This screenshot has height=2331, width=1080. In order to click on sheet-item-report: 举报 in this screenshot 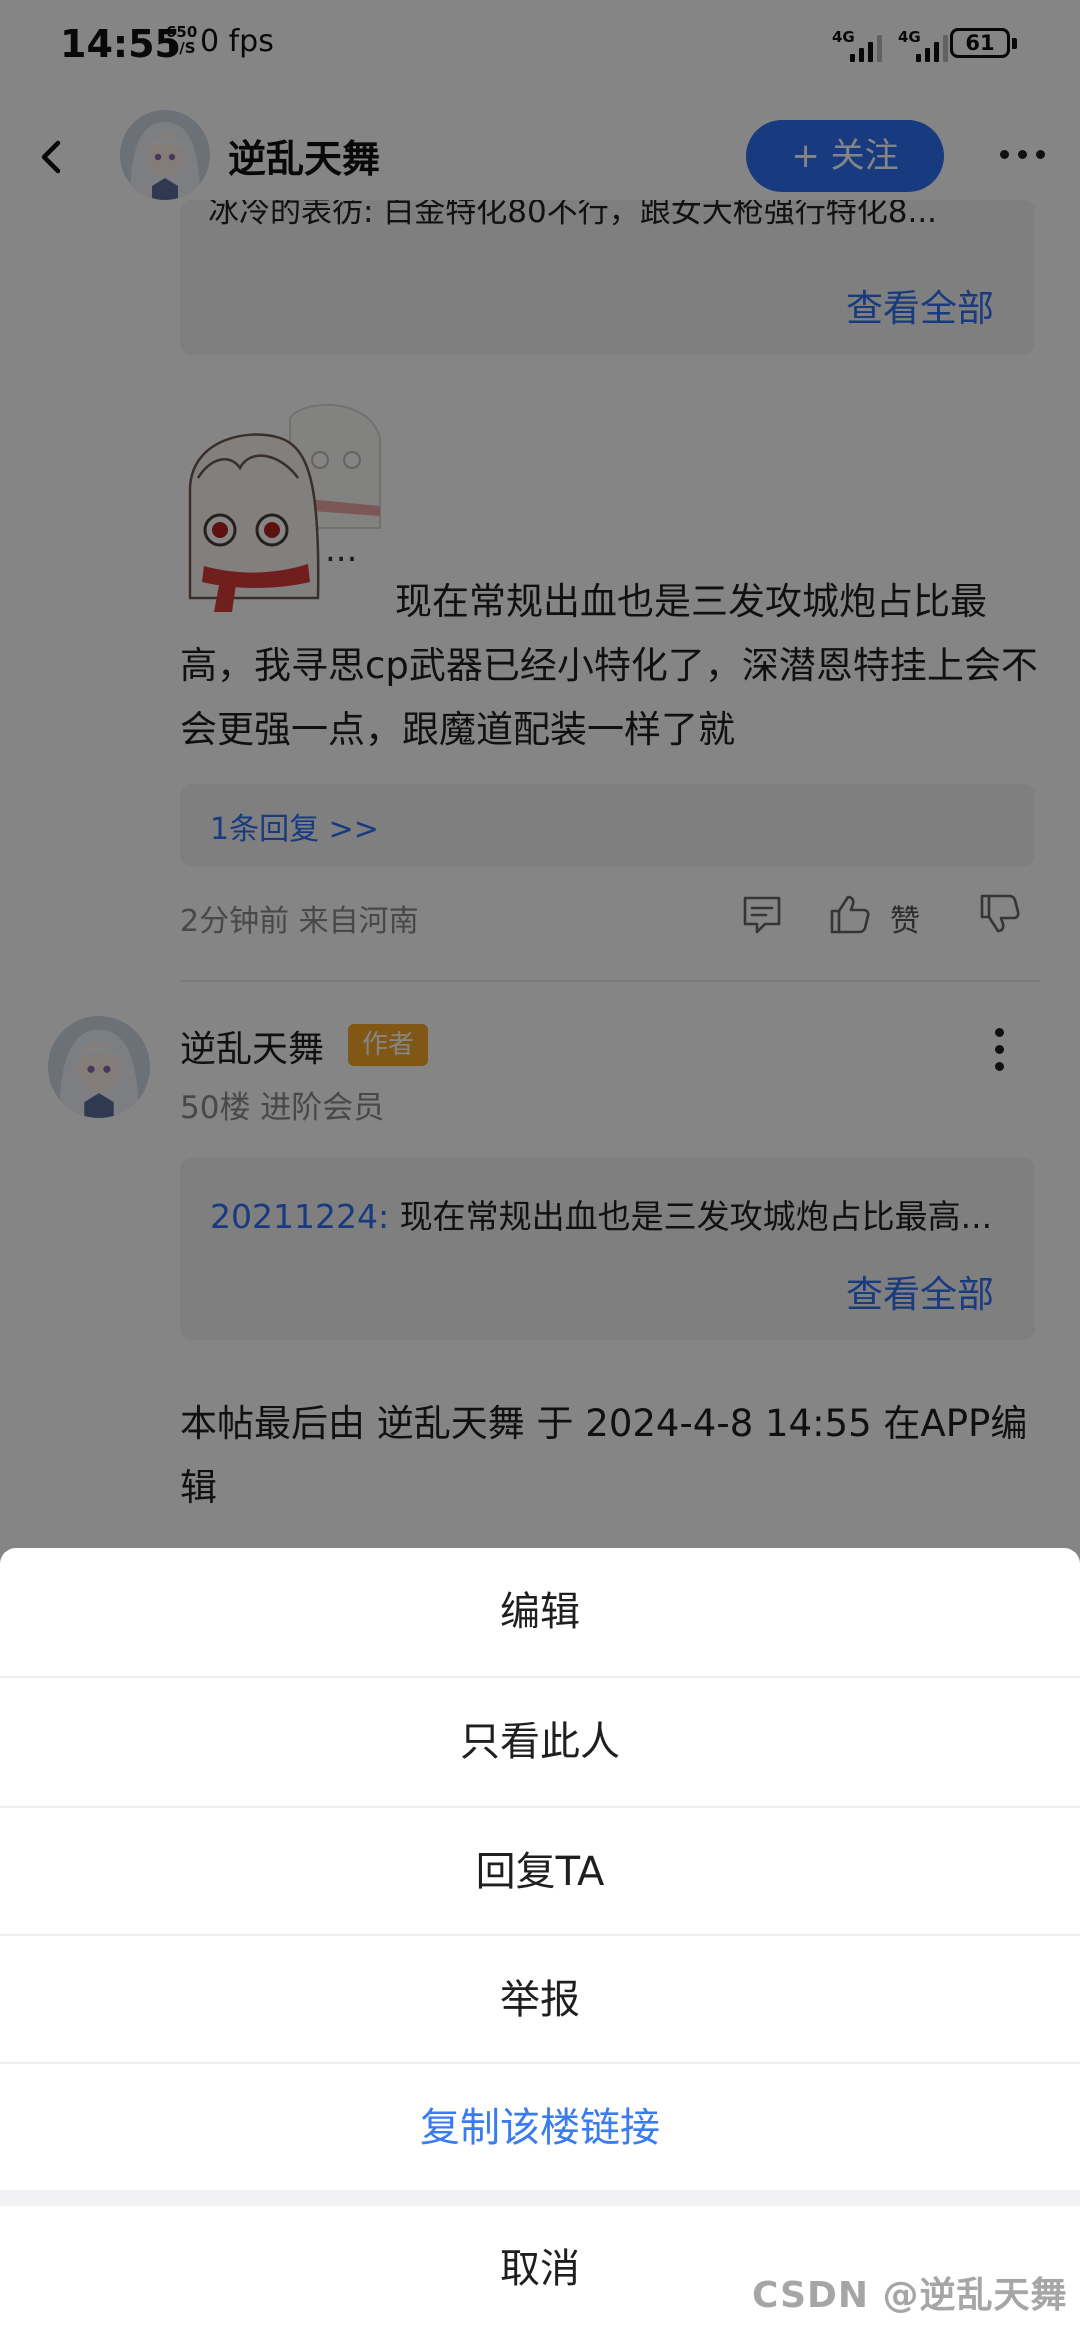, I will do `click(540, 2000)`.